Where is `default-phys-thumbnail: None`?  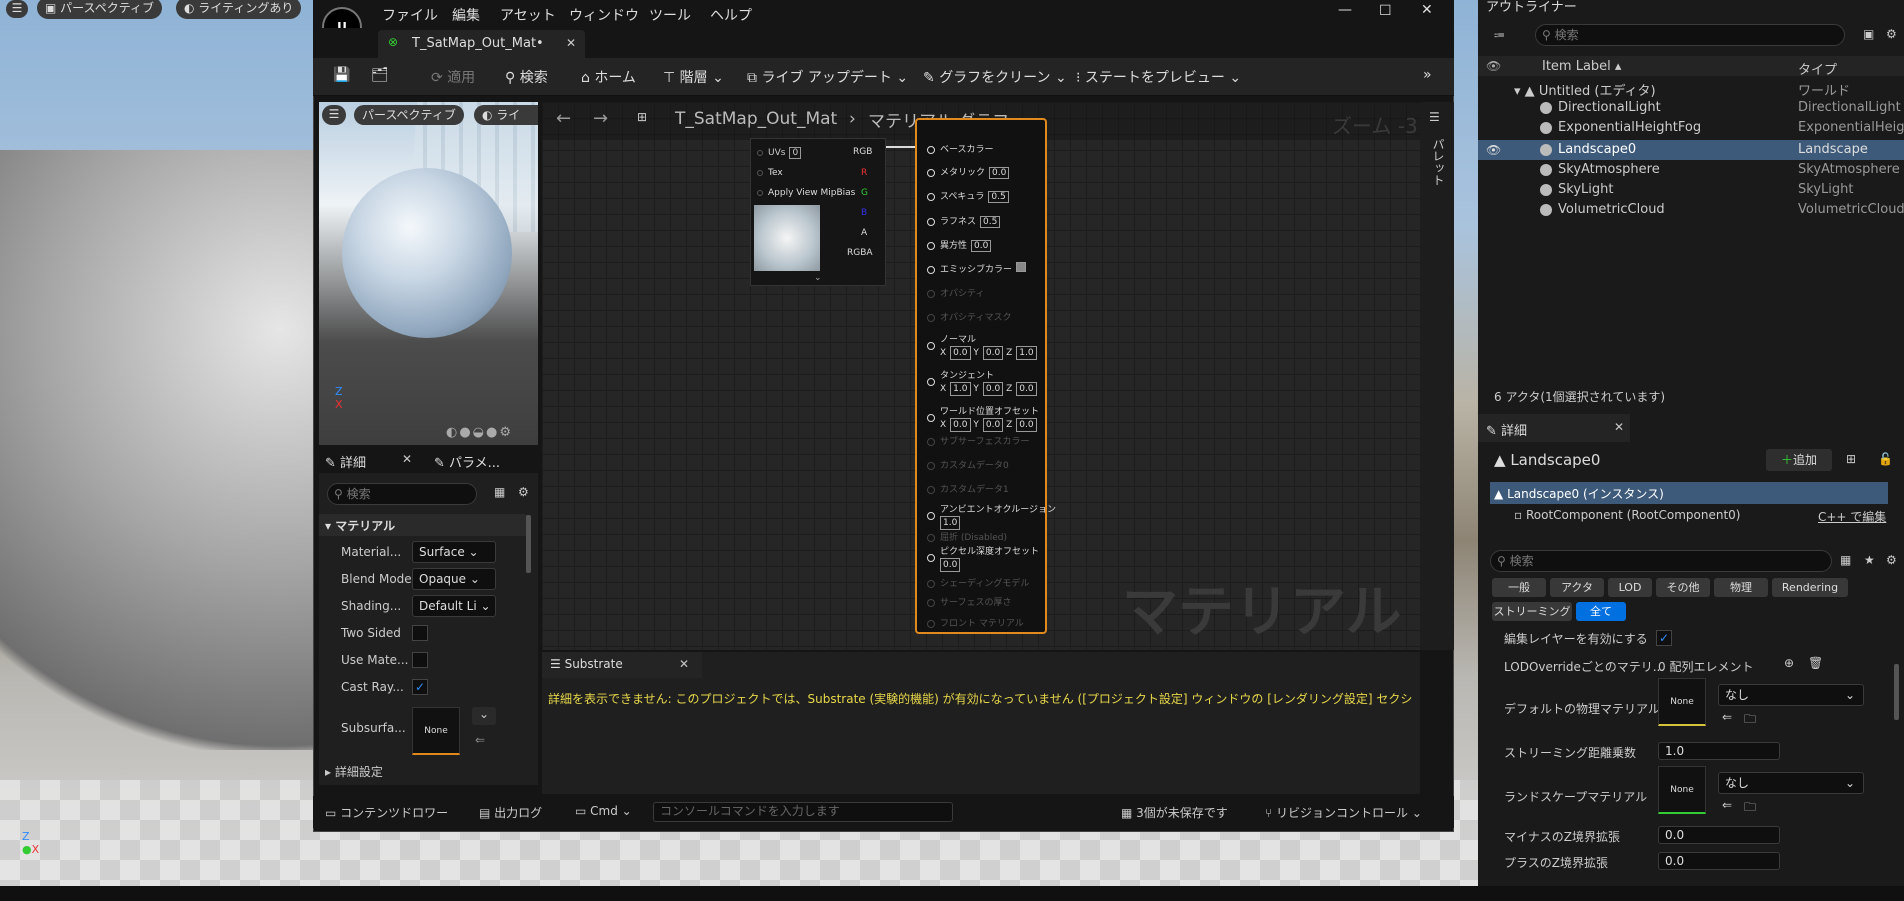 default-phys-thumbnail: None is located at coordinates (1682, 702).